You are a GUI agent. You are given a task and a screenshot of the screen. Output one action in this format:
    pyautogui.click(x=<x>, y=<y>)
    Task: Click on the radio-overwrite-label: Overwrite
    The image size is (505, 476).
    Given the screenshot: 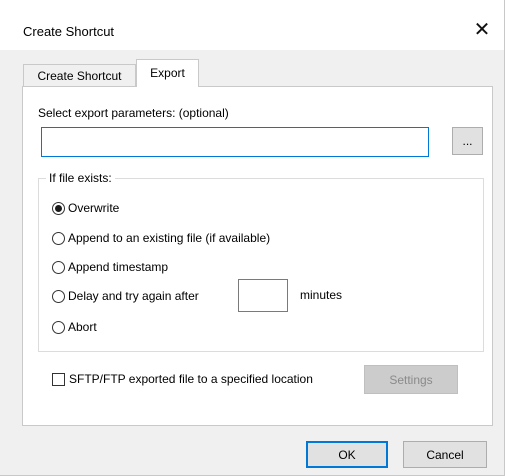 What is the action you would take?
    pyautogui.click(x=94, y=208)
    